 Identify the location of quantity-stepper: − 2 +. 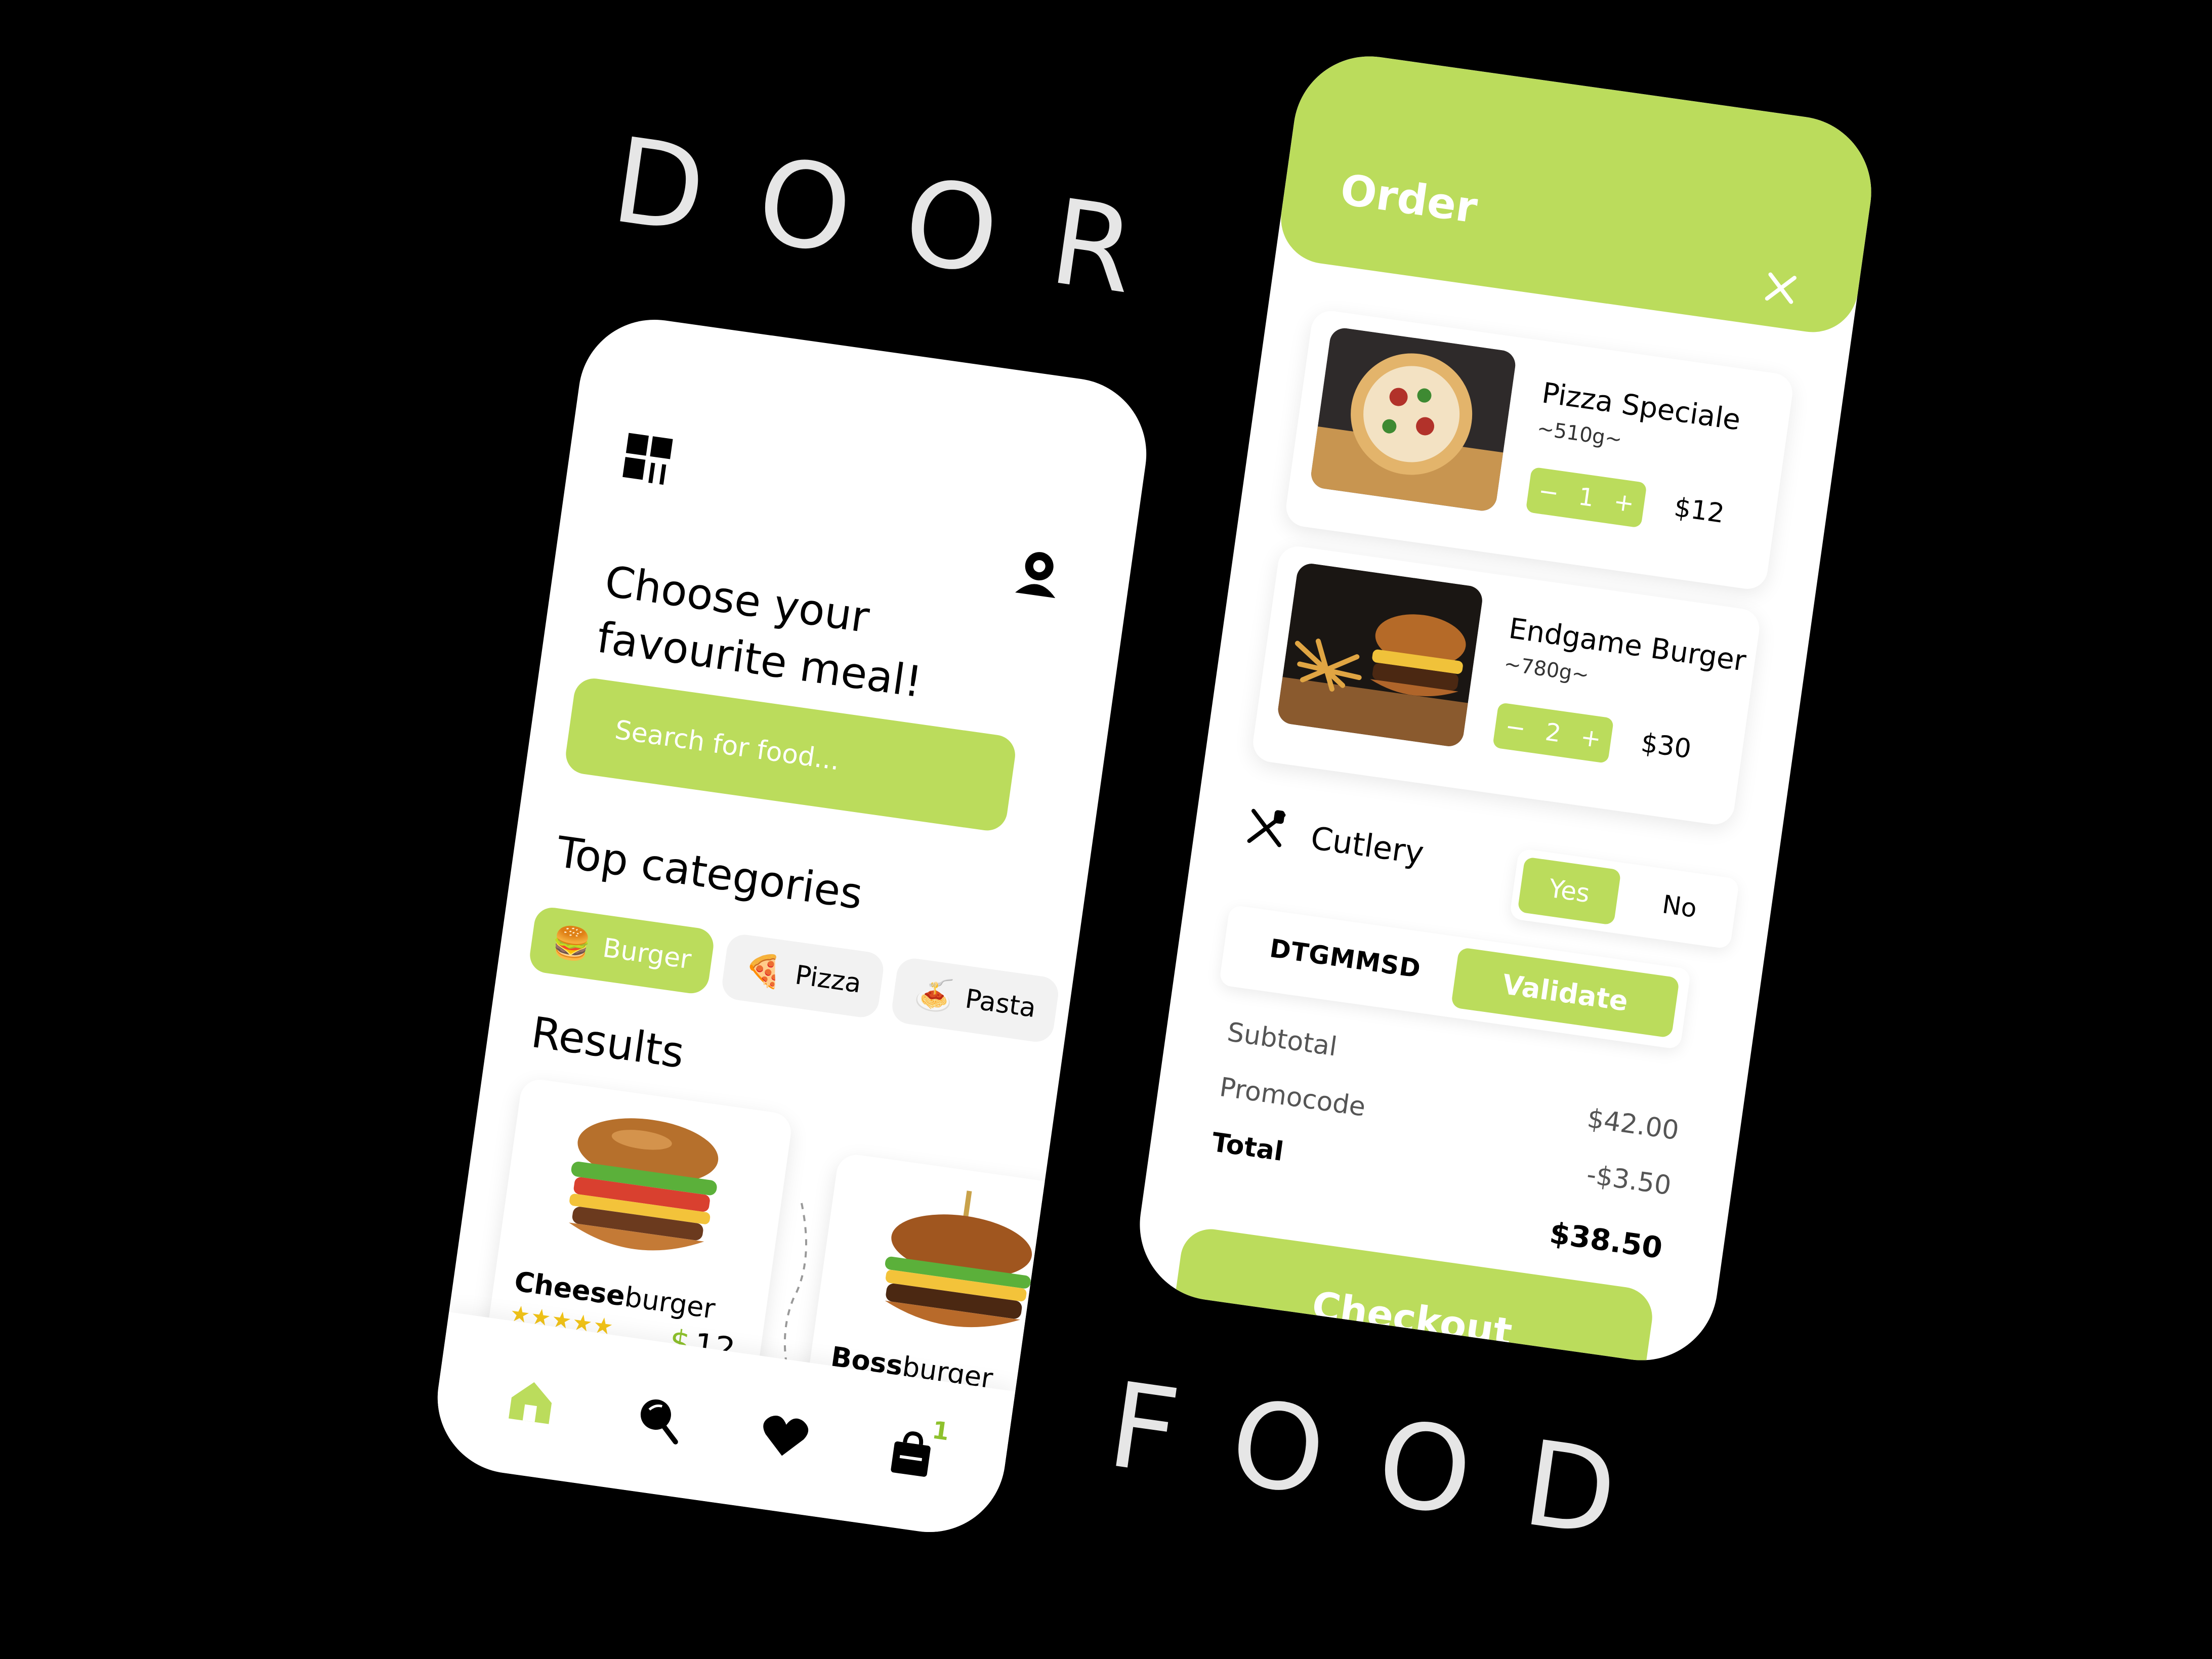
(1553, 733).